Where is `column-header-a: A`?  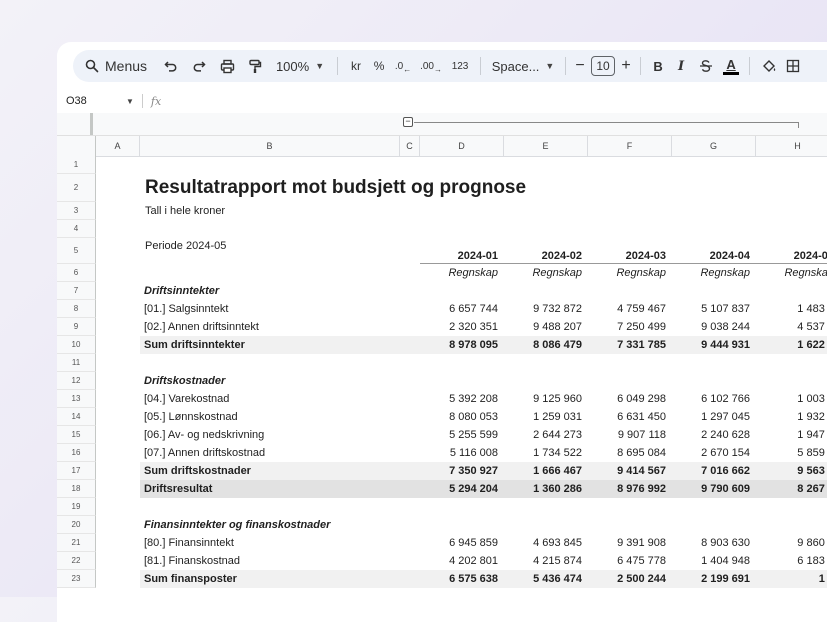
column-header-a: A is located at coordinates (118, 146).